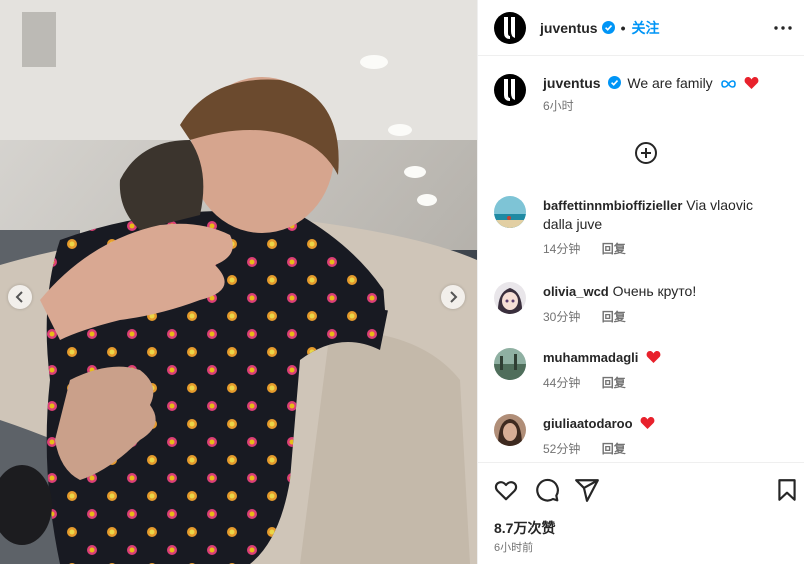 The width and height of the screenshot is (804, 564). Describe the element at coordinates (572, 83) in the screenshot. I see `caption-username: juventus` at that location.